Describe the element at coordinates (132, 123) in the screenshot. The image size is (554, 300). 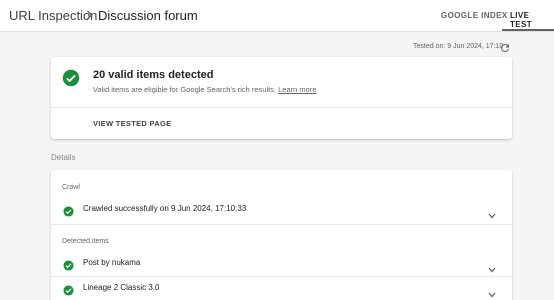
I see `view-tested-page-button: VIEW TESTED PAGE` at that location.